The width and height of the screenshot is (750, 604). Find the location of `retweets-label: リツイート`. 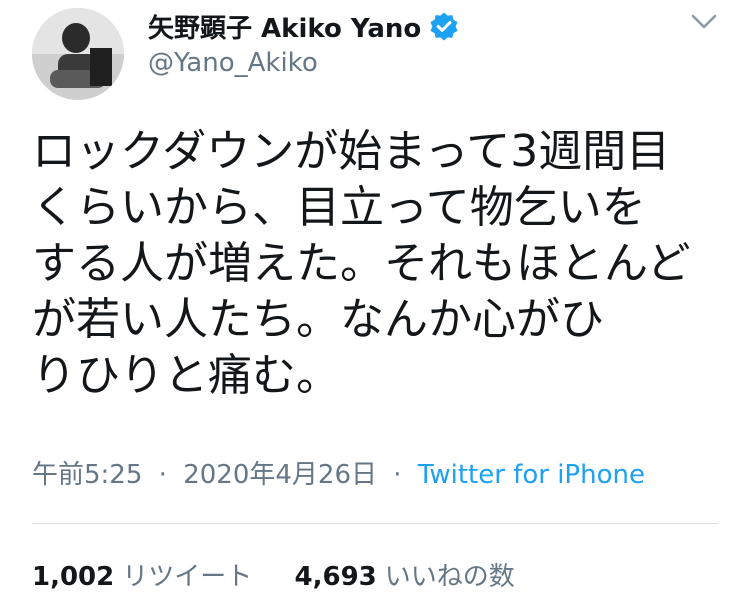

retweets-label: リツイート is located at coordinates (187, 577).